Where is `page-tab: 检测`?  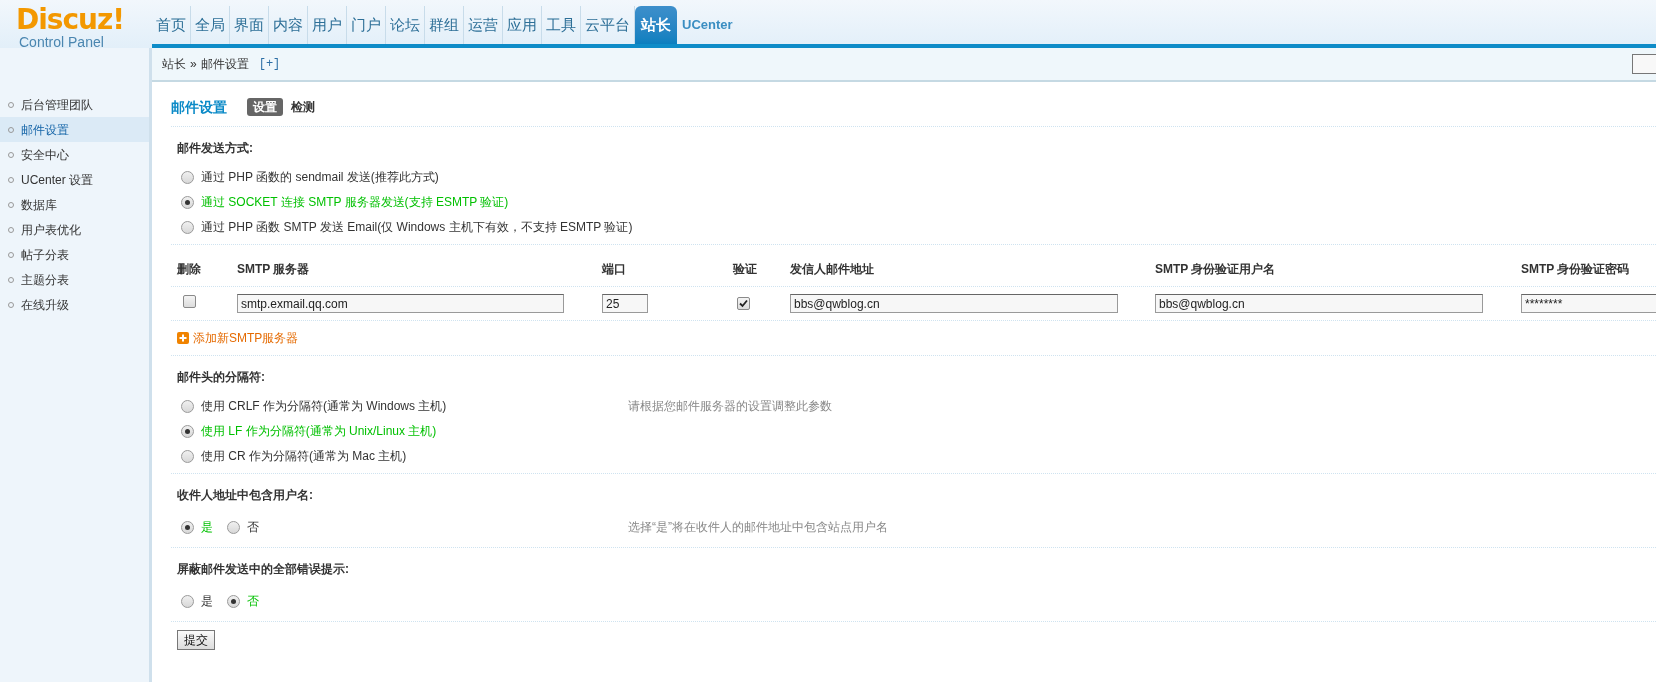
page-tab: 检测 is located at coordinates (303, 107).